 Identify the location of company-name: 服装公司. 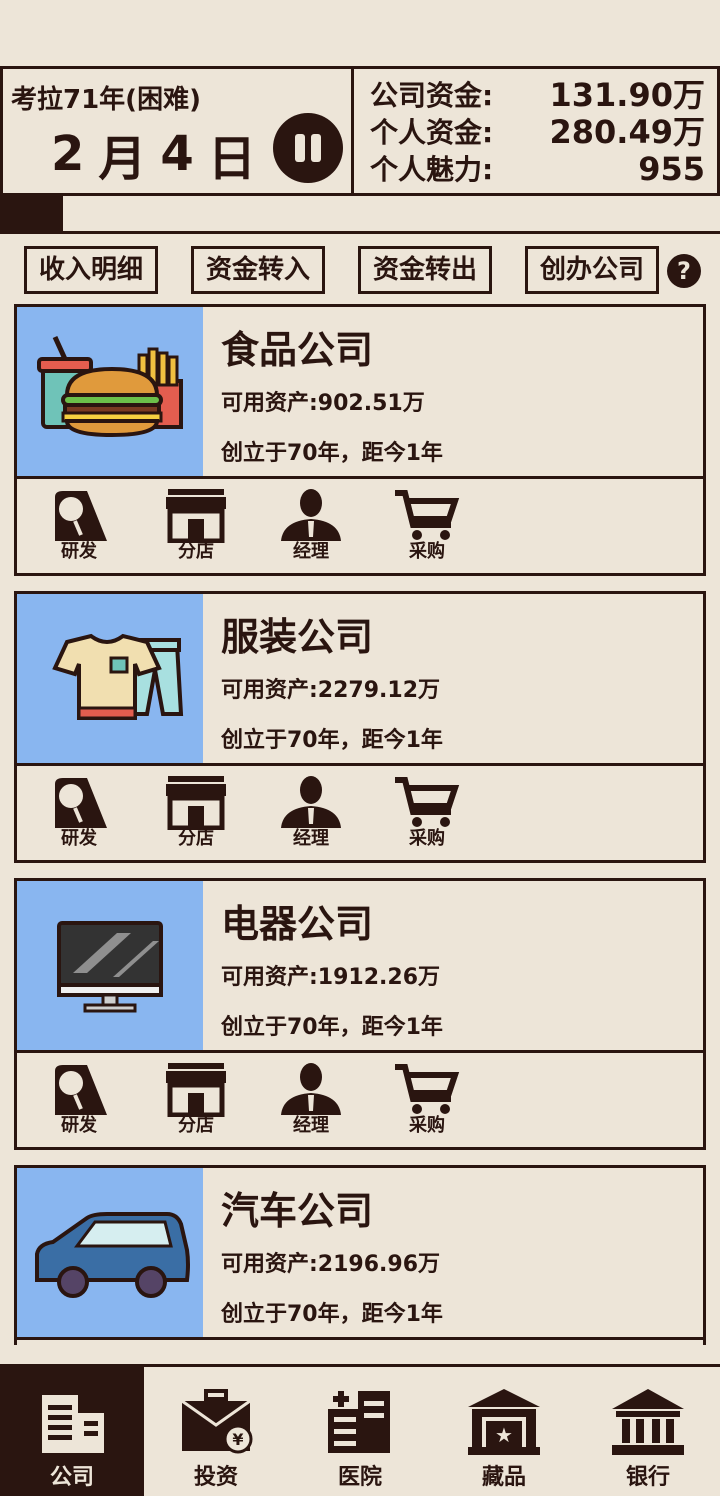
(297, 637).